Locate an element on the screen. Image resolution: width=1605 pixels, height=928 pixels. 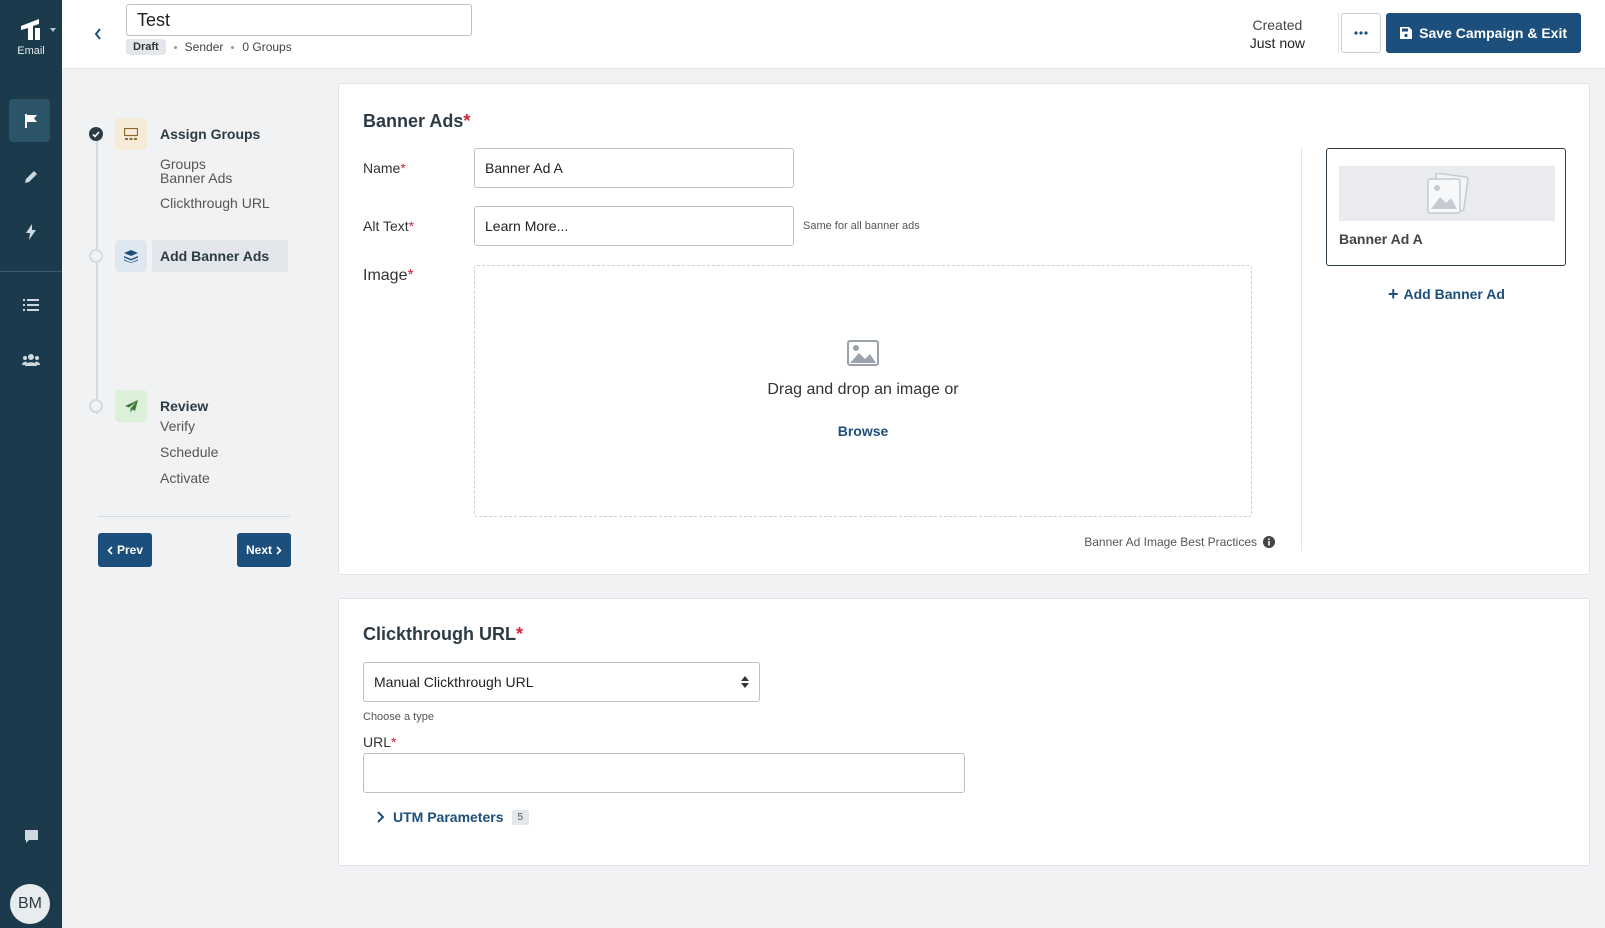
layers-icon is located at coordinates (131, 256).